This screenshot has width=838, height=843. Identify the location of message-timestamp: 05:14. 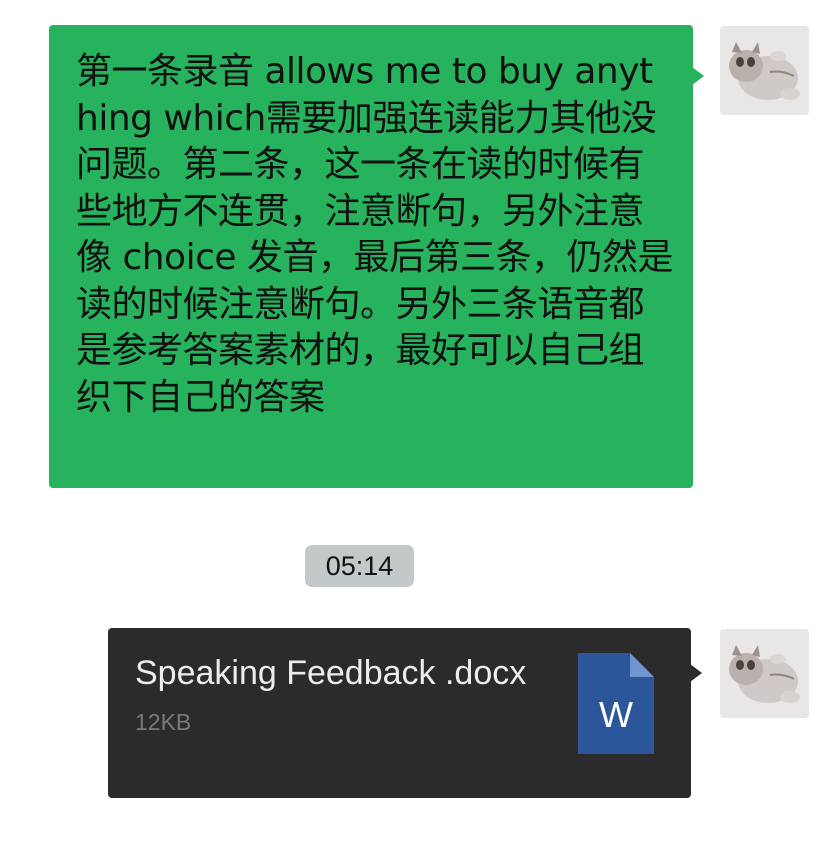
(359, 566).